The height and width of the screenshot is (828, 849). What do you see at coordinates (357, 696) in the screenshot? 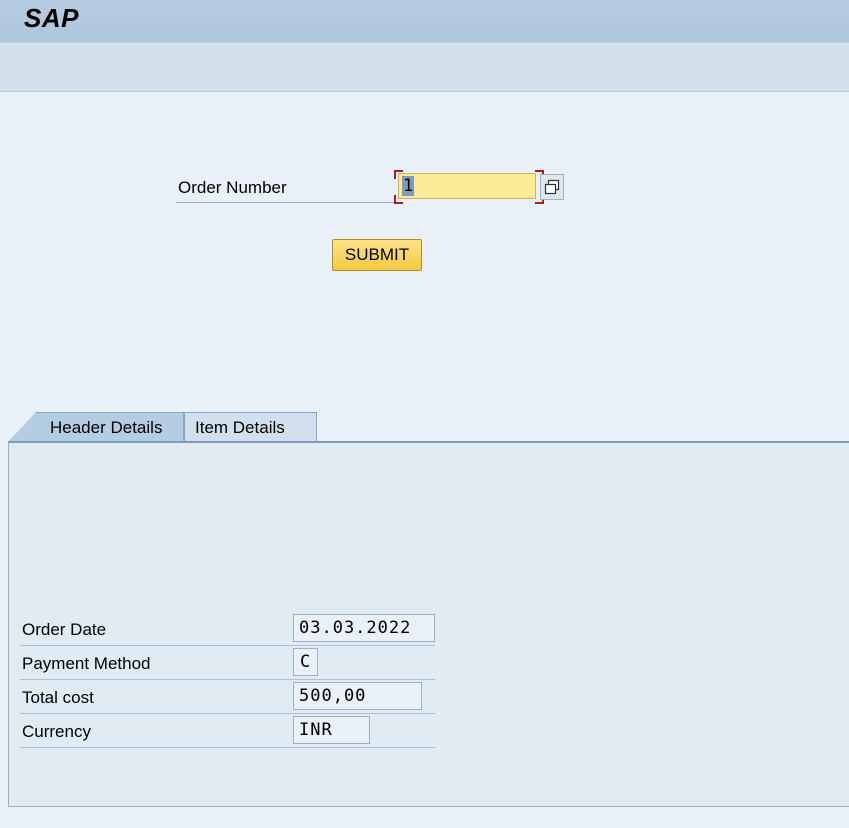
I see `total-cost-field: 500,00` at bounding box center [357, 696].